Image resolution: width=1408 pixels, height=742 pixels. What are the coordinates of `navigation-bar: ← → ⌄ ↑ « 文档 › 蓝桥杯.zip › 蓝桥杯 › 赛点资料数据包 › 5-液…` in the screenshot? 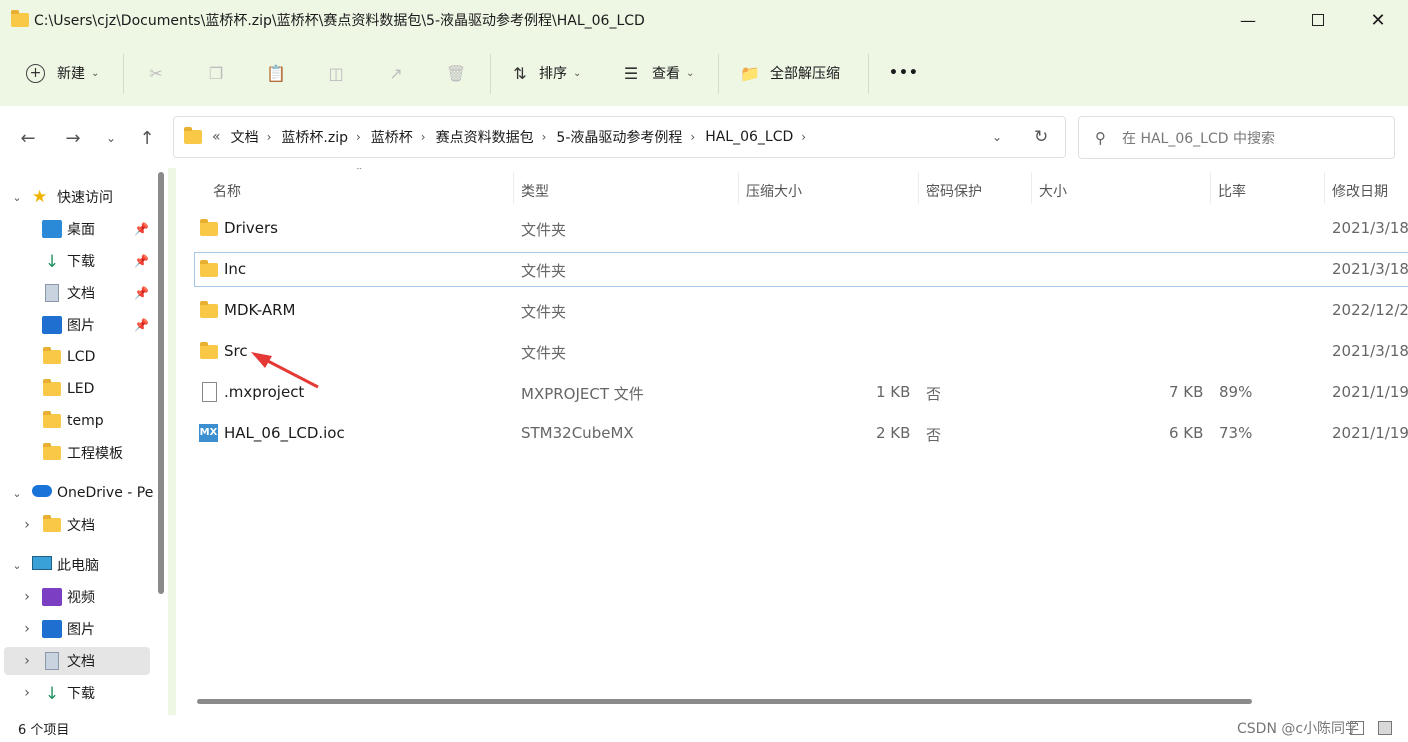 It's located at (704, 137).